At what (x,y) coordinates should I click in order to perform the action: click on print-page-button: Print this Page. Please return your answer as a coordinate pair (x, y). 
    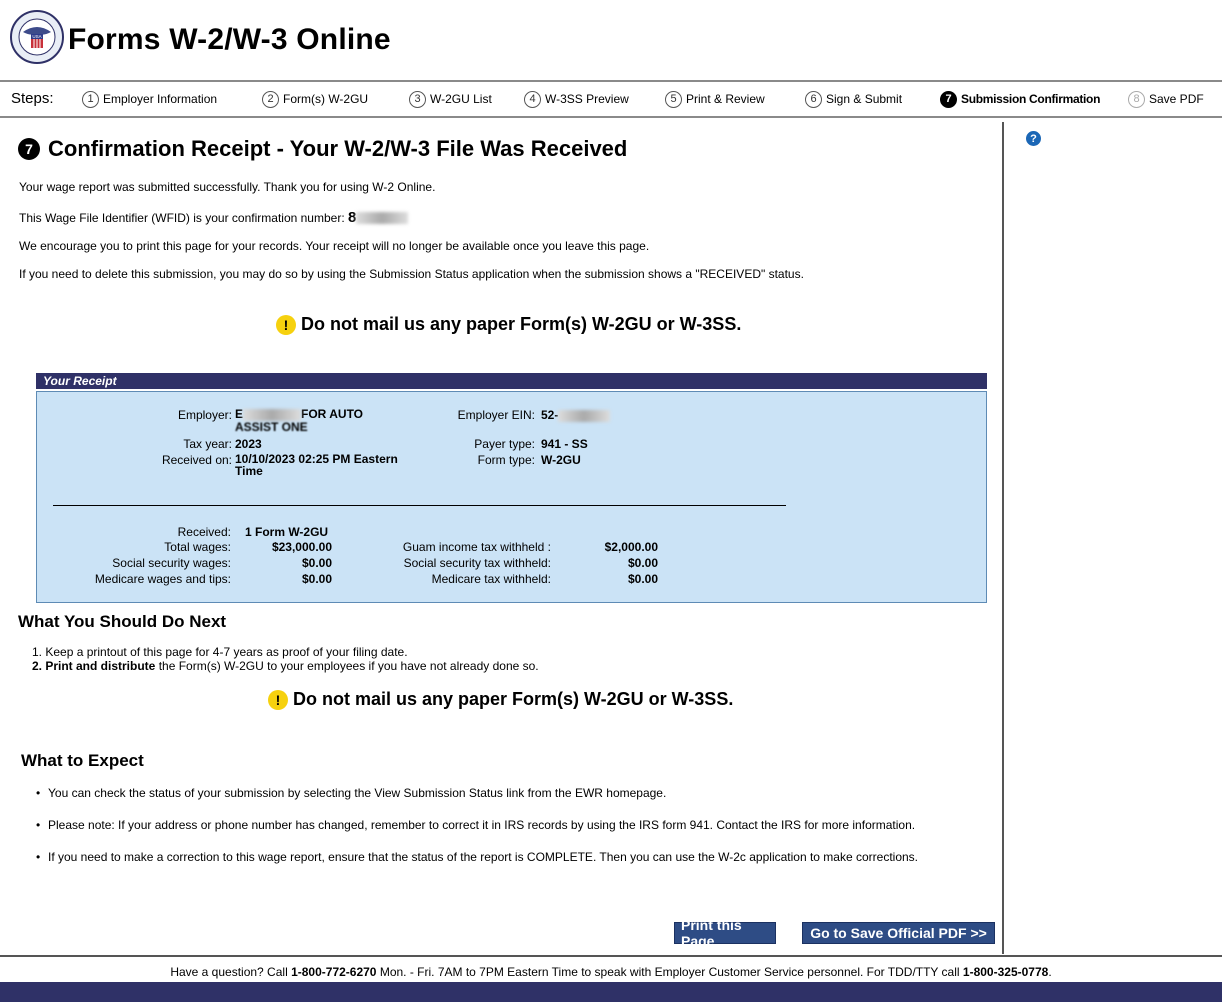
    Looking at the image, I should click on (725, 933).